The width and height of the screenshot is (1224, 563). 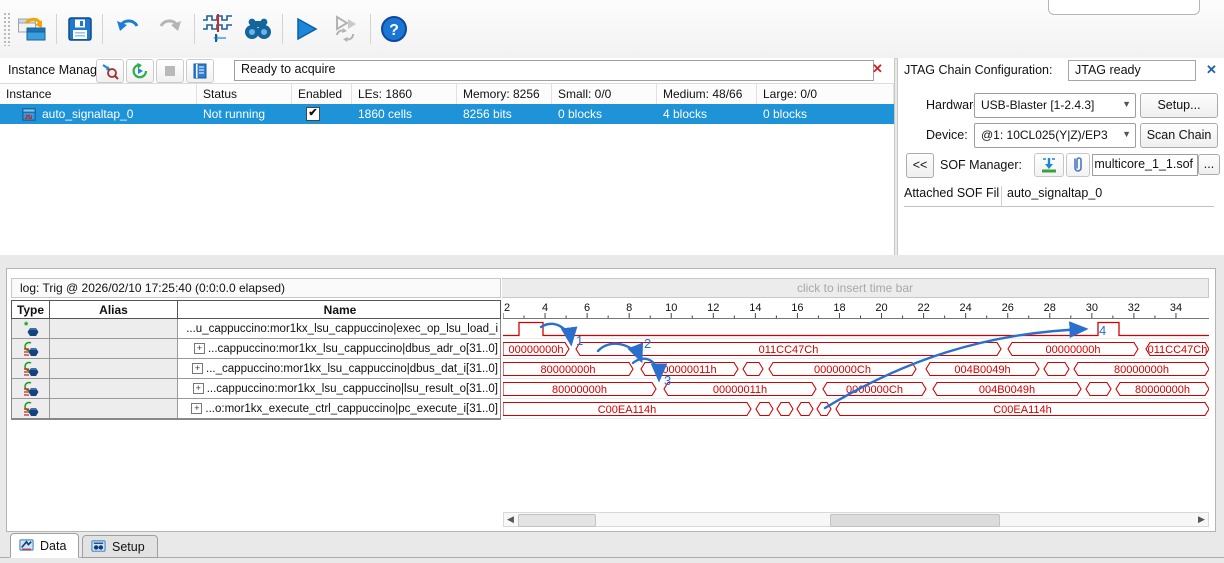 I want to click on overlay-windows-icon, so click(x=32, y=29).